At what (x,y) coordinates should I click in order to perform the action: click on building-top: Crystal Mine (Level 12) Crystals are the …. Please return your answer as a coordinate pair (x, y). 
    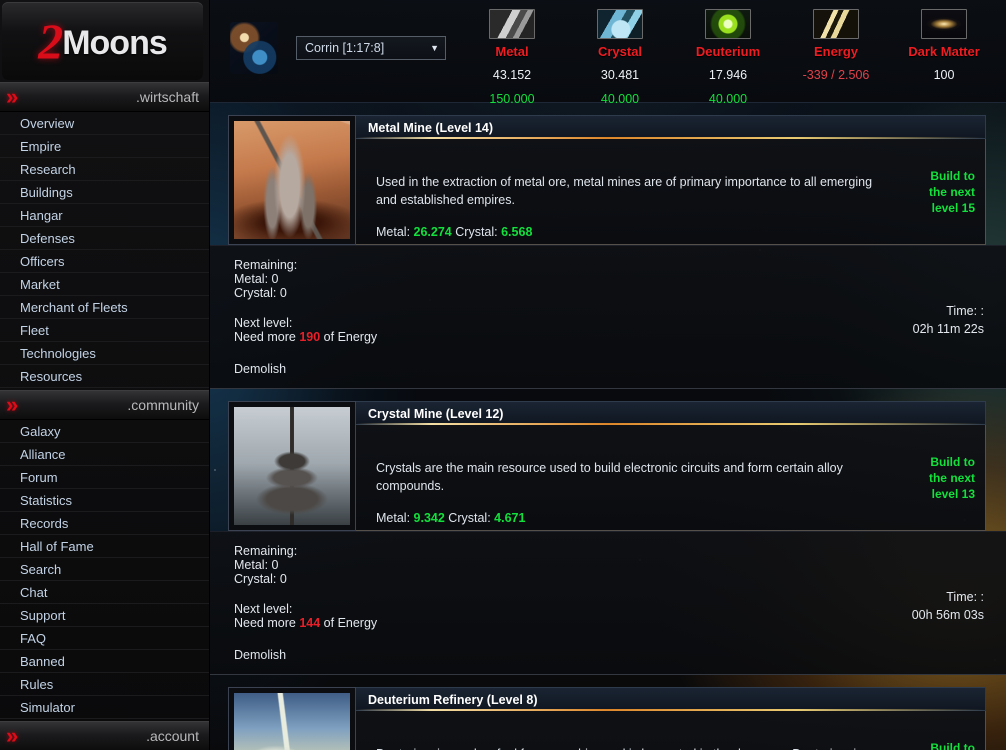
    Looking at the image, I should click on (607, 466).